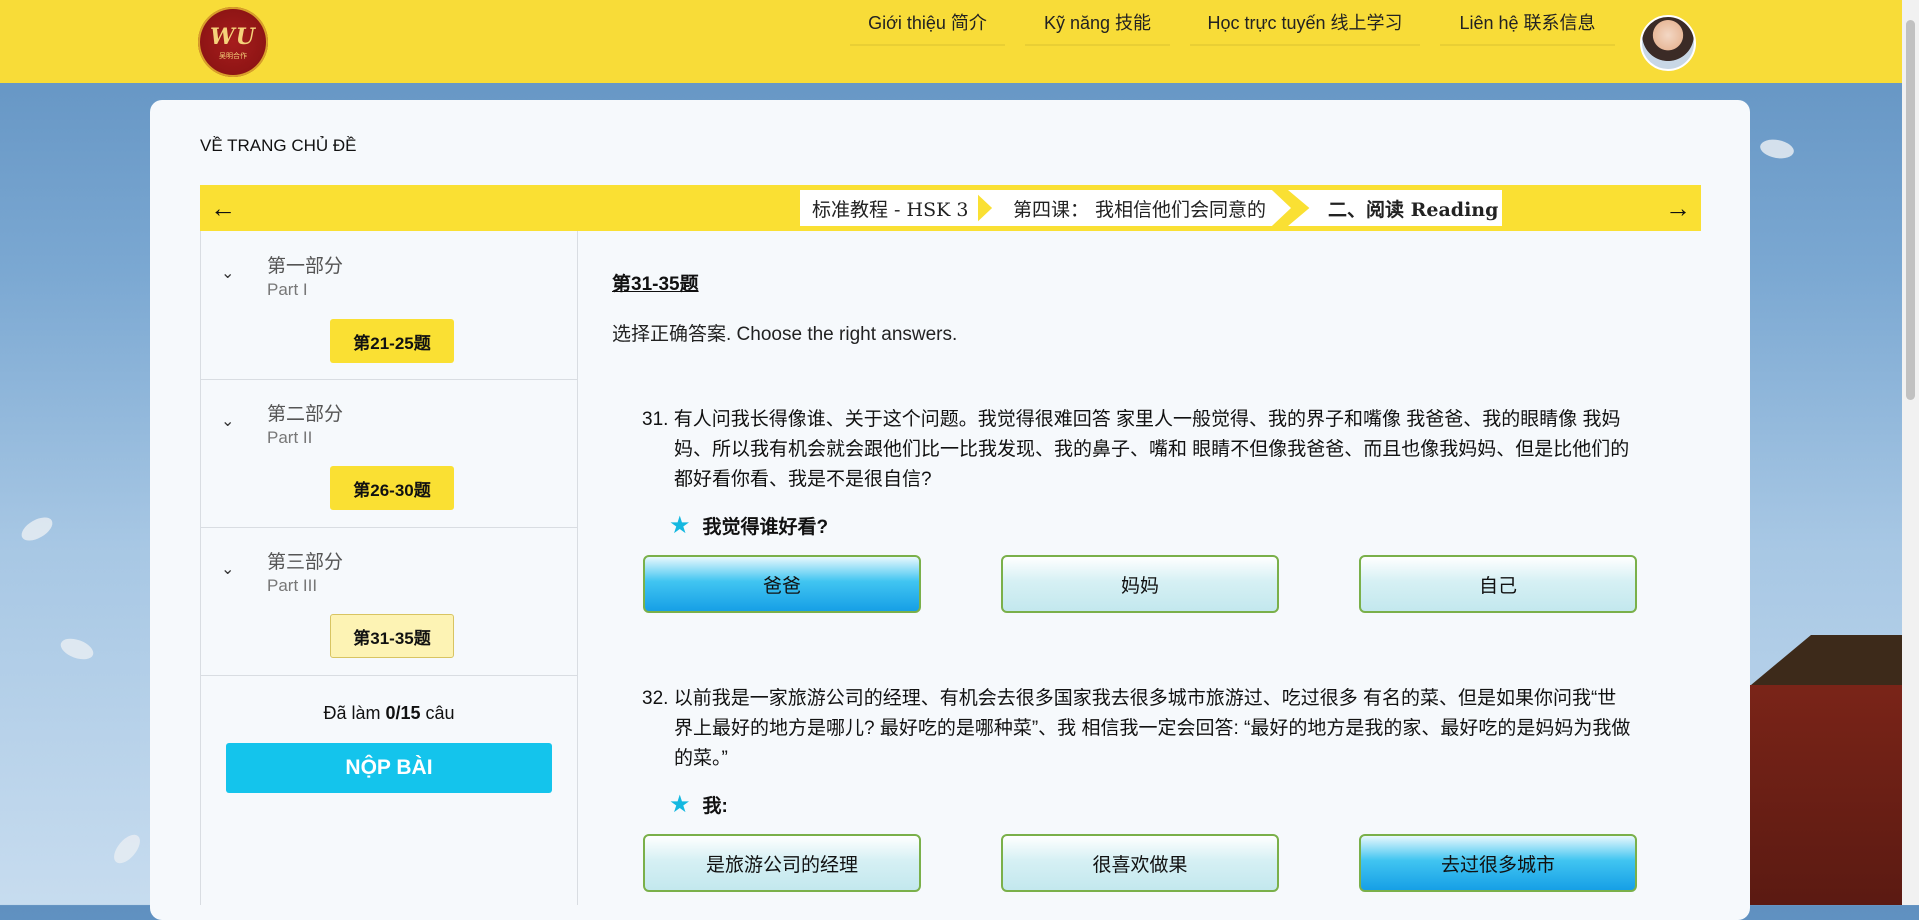 The image size is (1919, 920). I want to click on section-title: 第三部分, so click(305, 562).